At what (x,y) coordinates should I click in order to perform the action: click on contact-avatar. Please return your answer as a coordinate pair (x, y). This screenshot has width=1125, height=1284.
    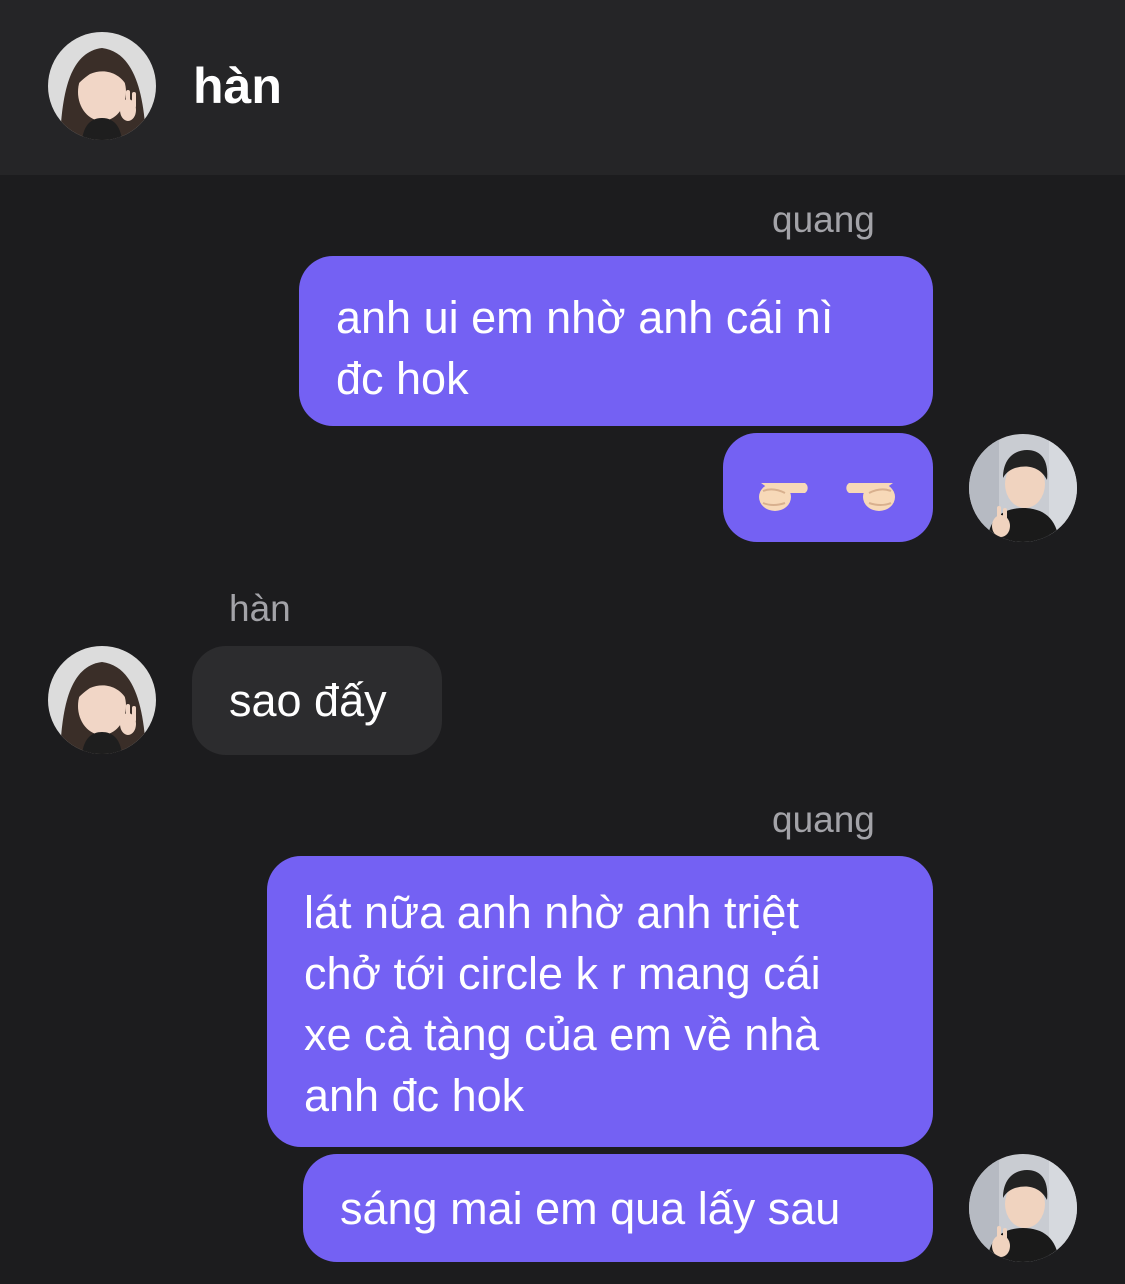
    Looking at the image, I should click on (102, 86).